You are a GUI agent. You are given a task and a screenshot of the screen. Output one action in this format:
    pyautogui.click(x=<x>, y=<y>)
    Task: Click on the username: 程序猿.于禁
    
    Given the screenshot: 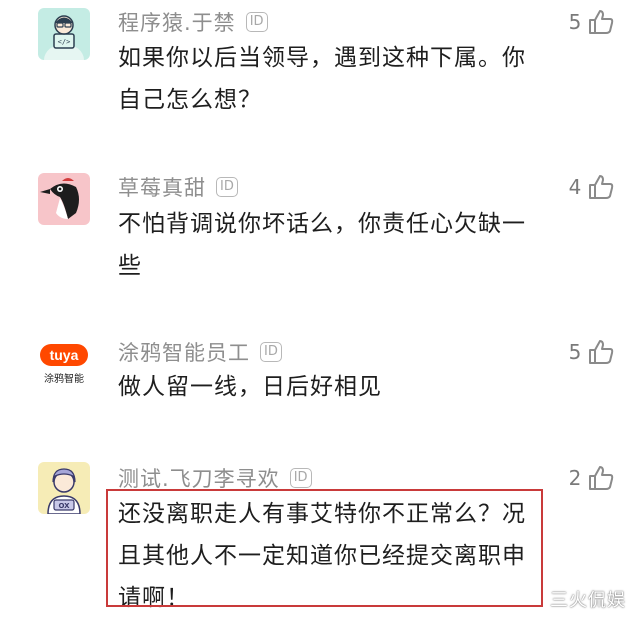 What is the action you would take?
    pyautogui.click(x=177, y=22)
    